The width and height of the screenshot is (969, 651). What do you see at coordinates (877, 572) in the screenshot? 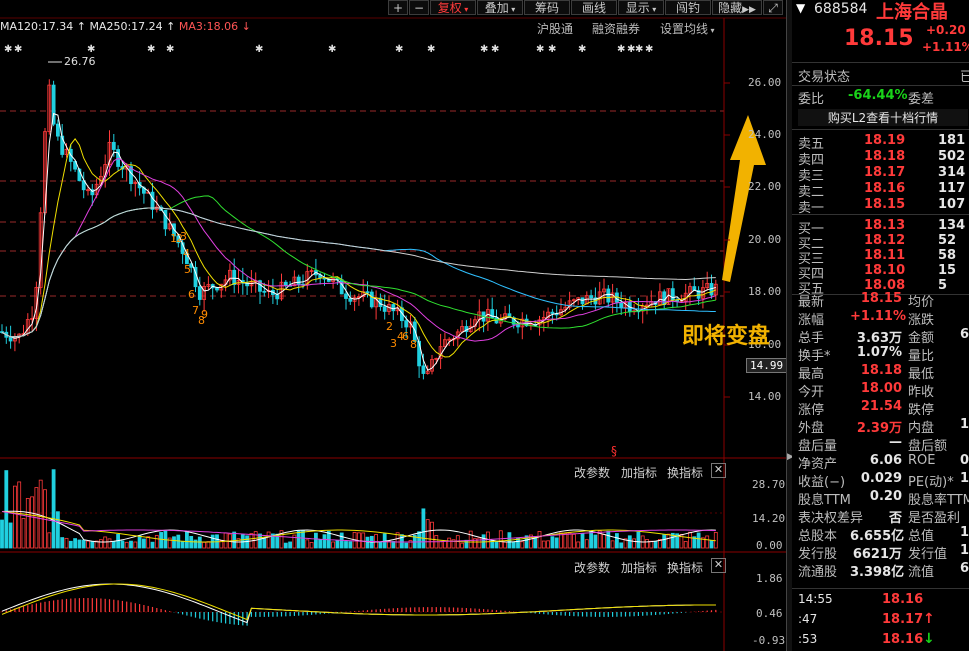
I see `stat-value: 3.398亿` at bounding box center [877, 572].